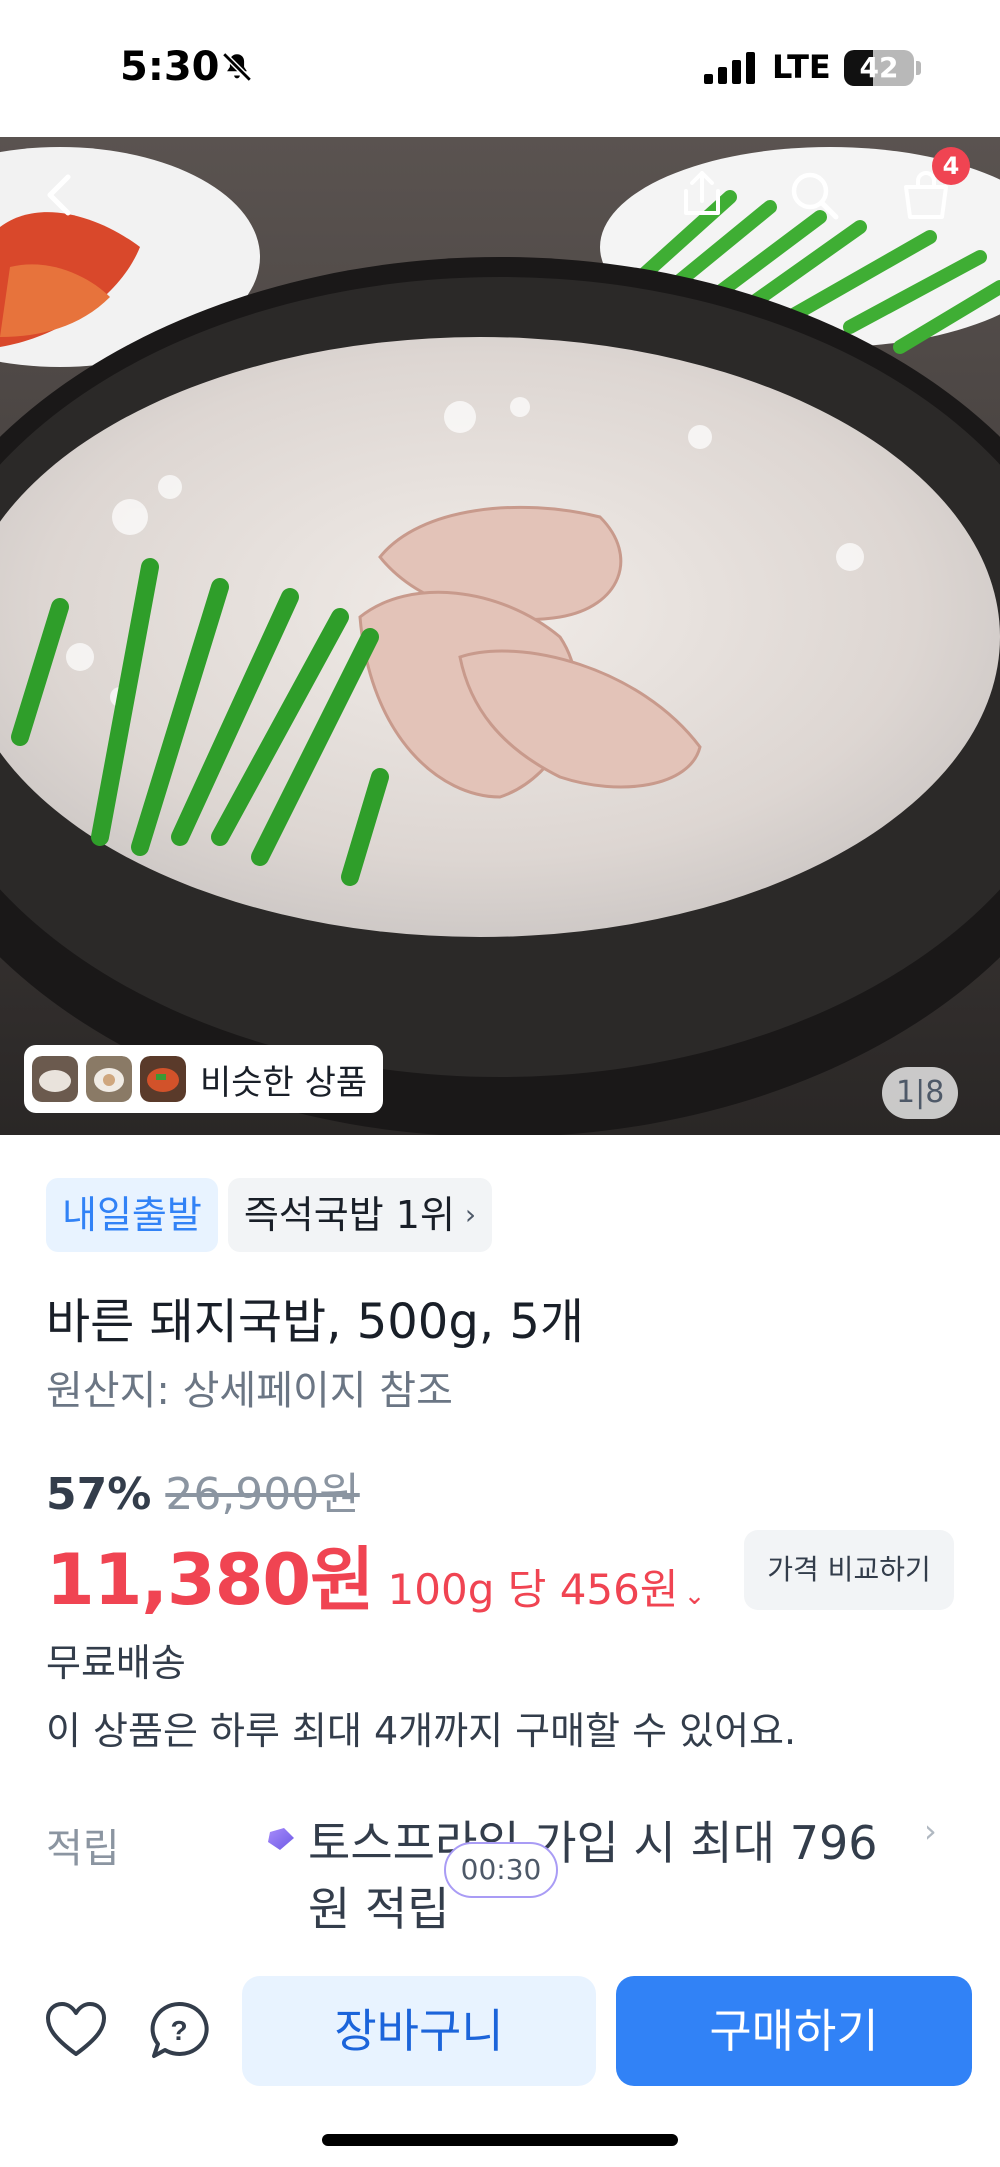 Image resolution: width=1000 pixels, height=2167 pixels. Describe the element at coordinates (849, 1570) in the screenshot. I see `price-compare-button: 가격 비교하기` at that location.